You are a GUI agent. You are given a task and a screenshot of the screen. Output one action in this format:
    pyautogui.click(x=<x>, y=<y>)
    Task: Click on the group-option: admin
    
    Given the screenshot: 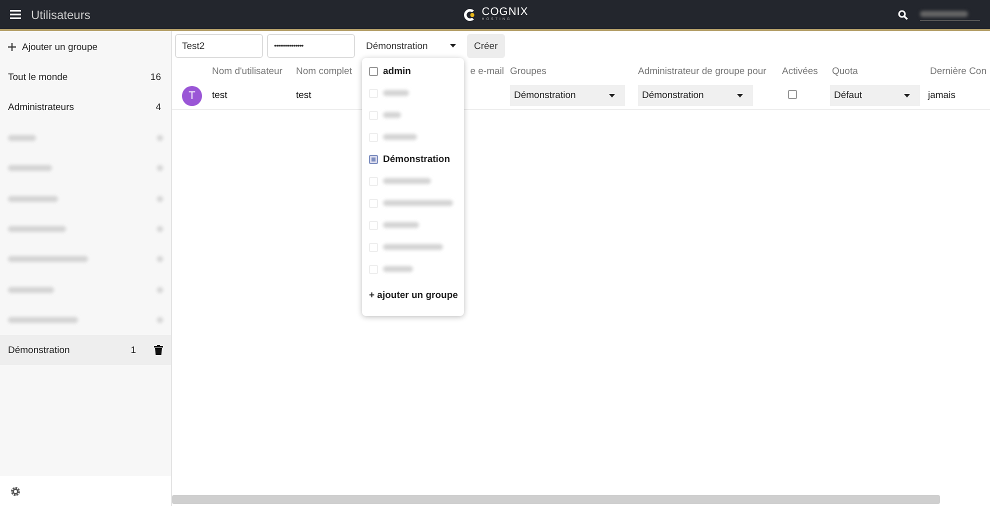 What is the action you would take?
    pyautogui.click(x=413, y=71)
    